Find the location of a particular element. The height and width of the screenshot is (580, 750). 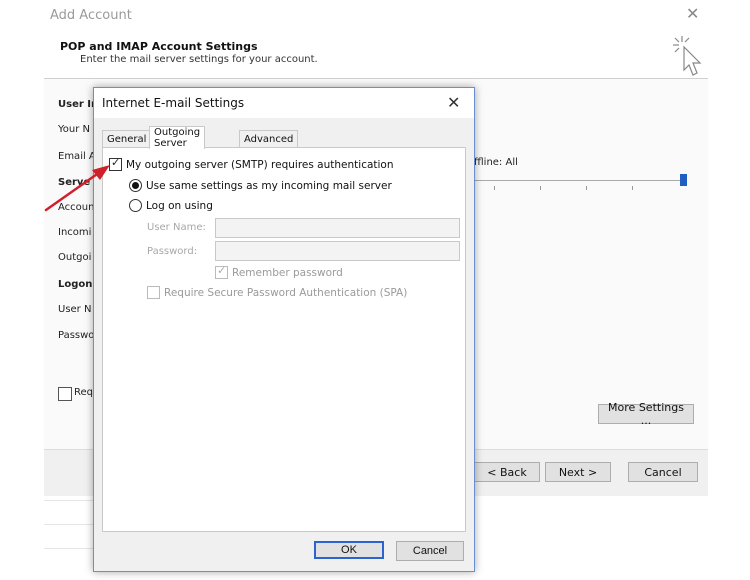

your-name-label: Your N is located at coordinates (74, 129).